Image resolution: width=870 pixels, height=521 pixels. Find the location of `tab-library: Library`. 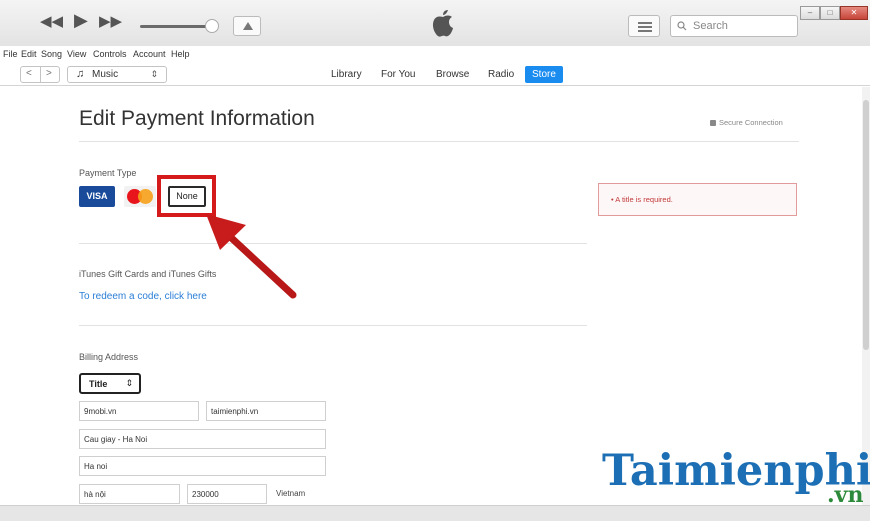

tab-library: Library is located at coordinates (346, 74).